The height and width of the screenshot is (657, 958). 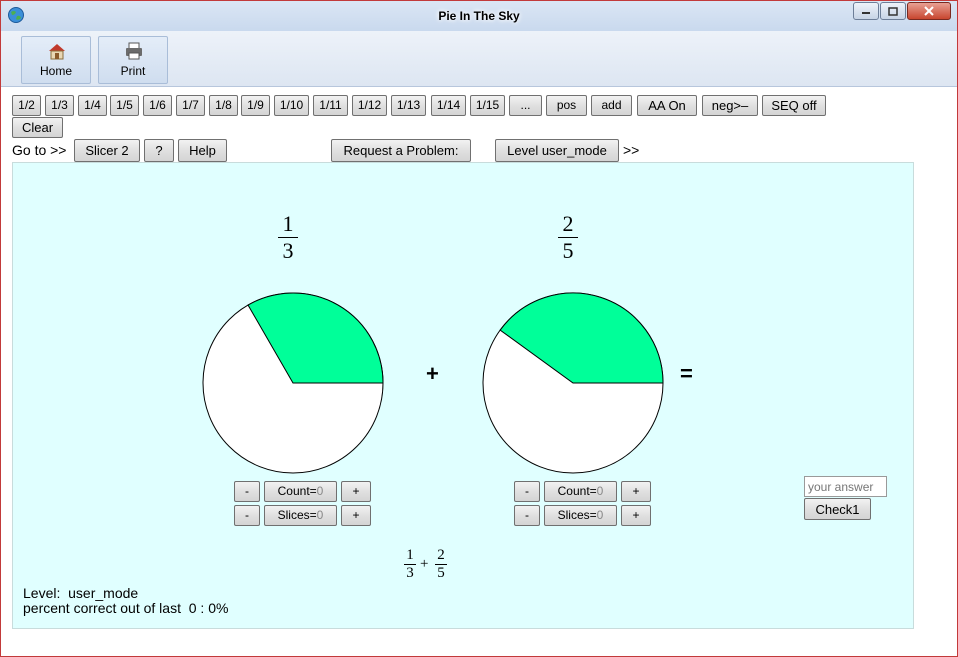 I want to click on title-bar: Pie In The Sky, so click(x=479, y=16).